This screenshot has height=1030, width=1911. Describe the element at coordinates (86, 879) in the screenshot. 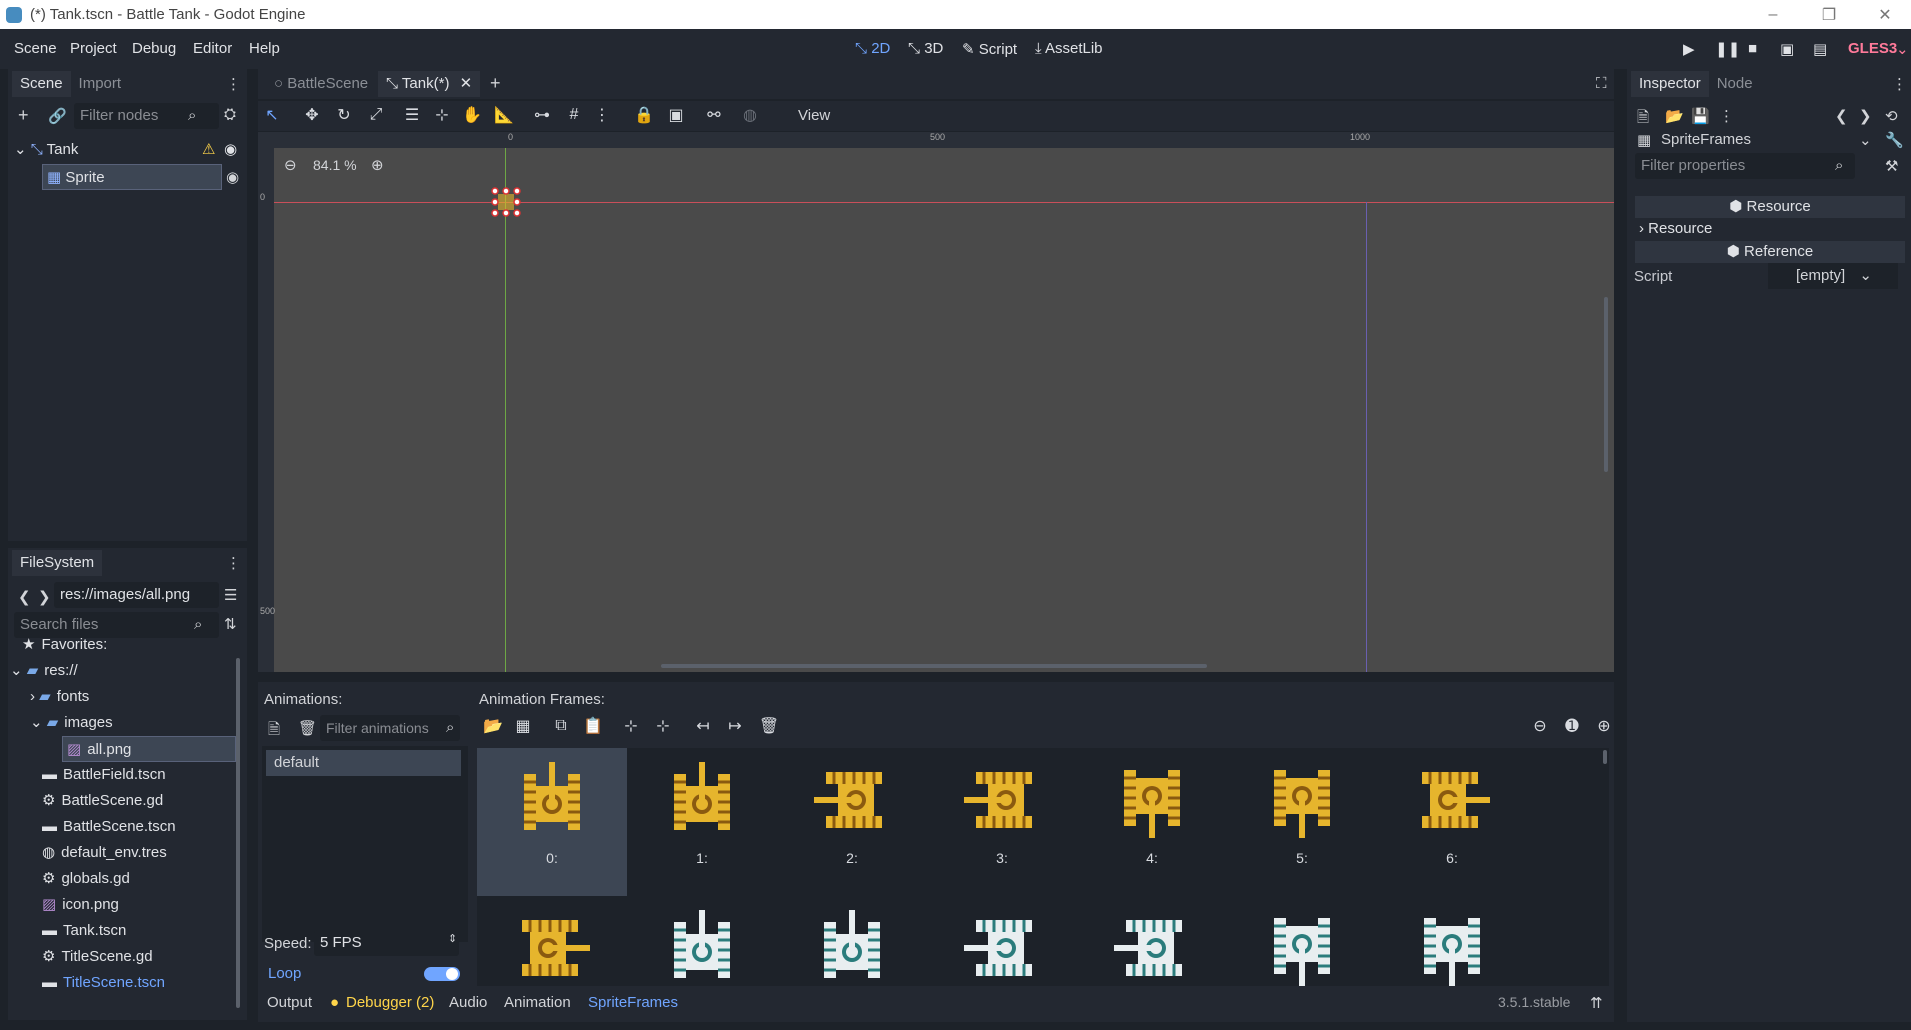

I see `file-item: ⚙ globals.gd` at that location.